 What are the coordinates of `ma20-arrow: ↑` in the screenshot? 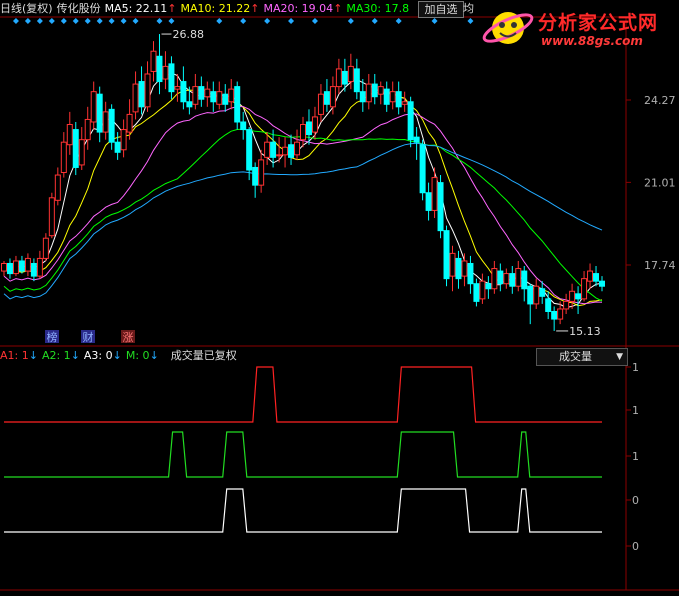 It's located at (338, 8).